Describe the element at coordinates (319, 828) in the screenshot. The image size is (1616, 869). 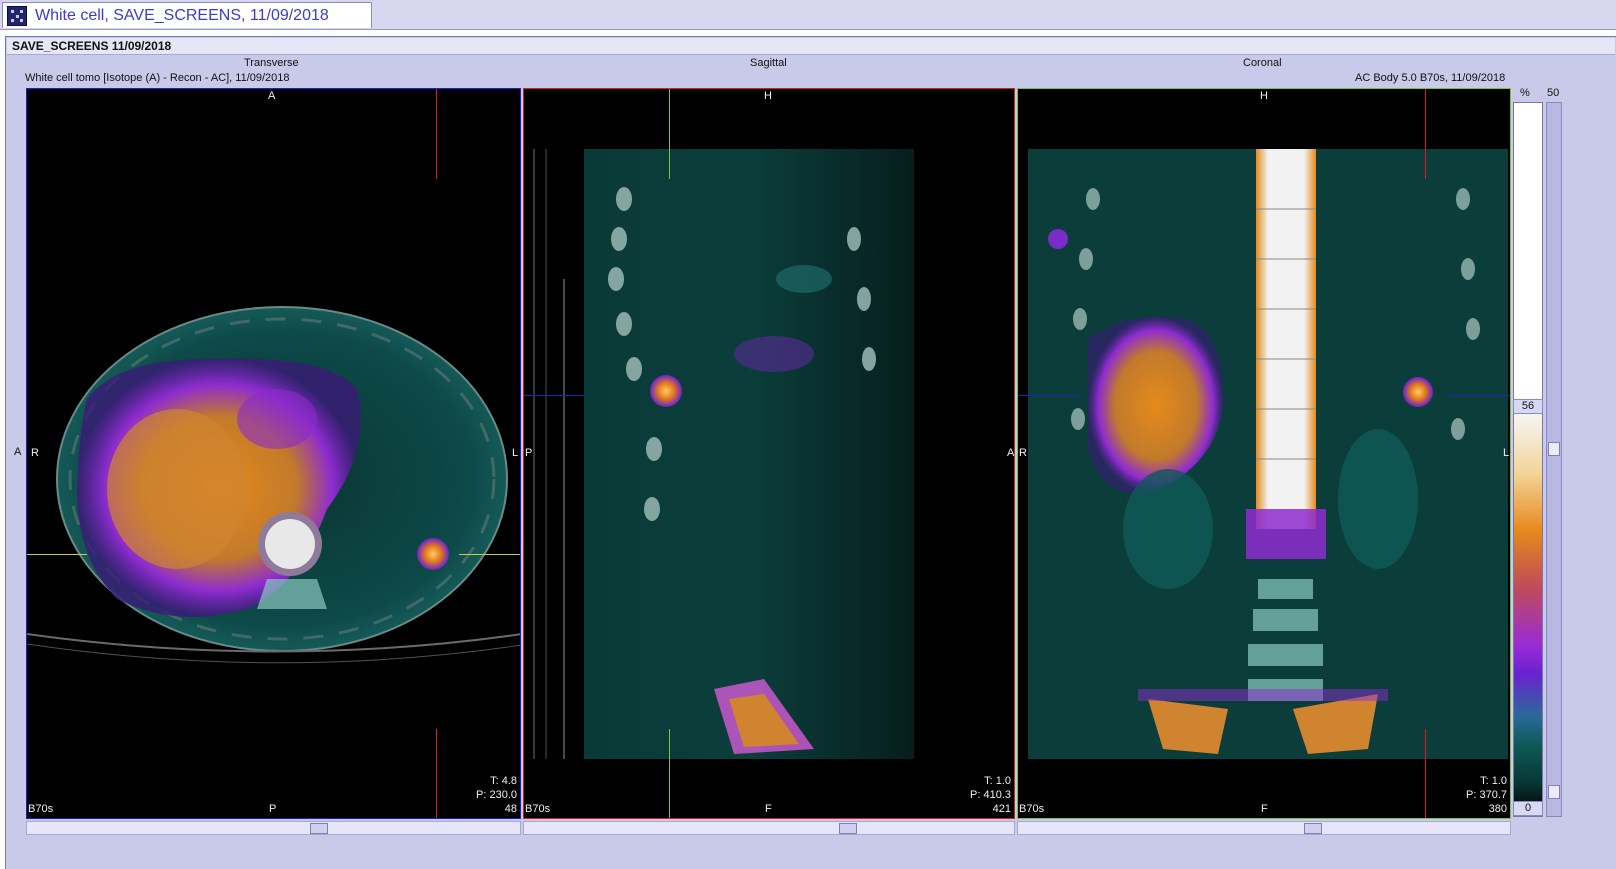
I see `transverse-scroll-thumb` at that location.